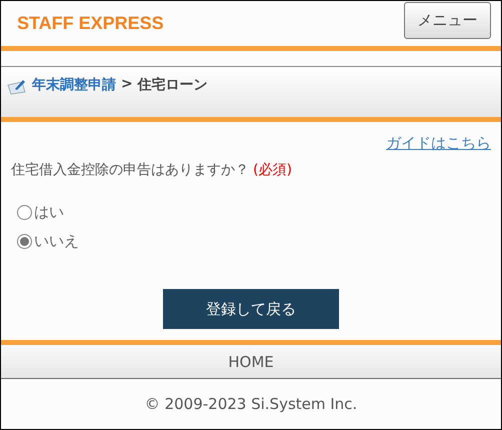  What do you see at coordinates (90, 23) in the screenshot?
I see `logo: STAFF EXPRESS` at bounding box center [90, 23].